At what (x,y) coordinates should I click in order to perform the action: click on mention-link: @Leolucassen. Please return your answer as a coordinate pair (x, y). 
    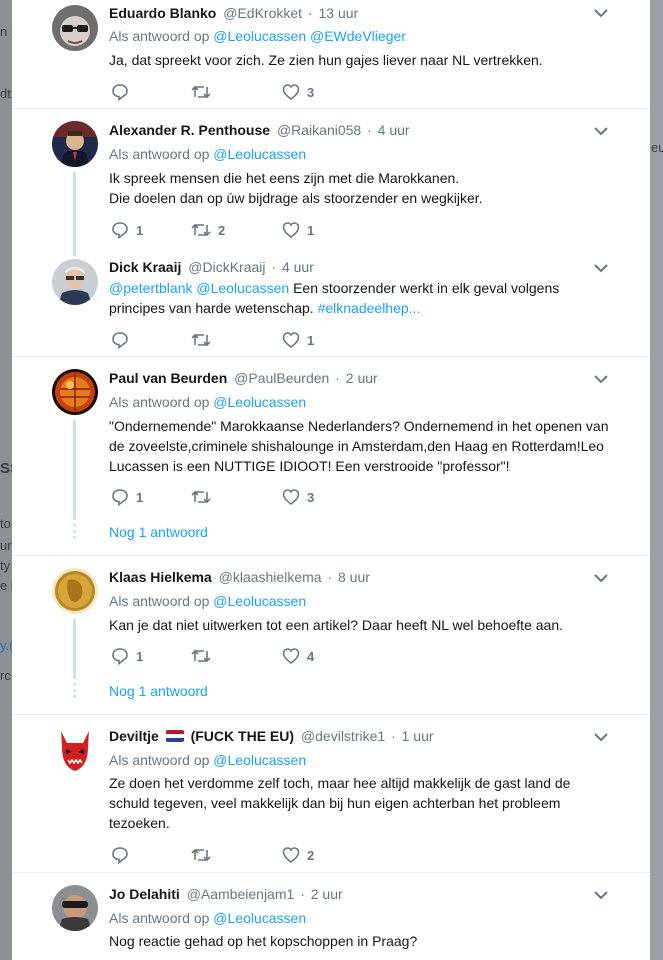
    Looking at the image, I should click on (242, 288).